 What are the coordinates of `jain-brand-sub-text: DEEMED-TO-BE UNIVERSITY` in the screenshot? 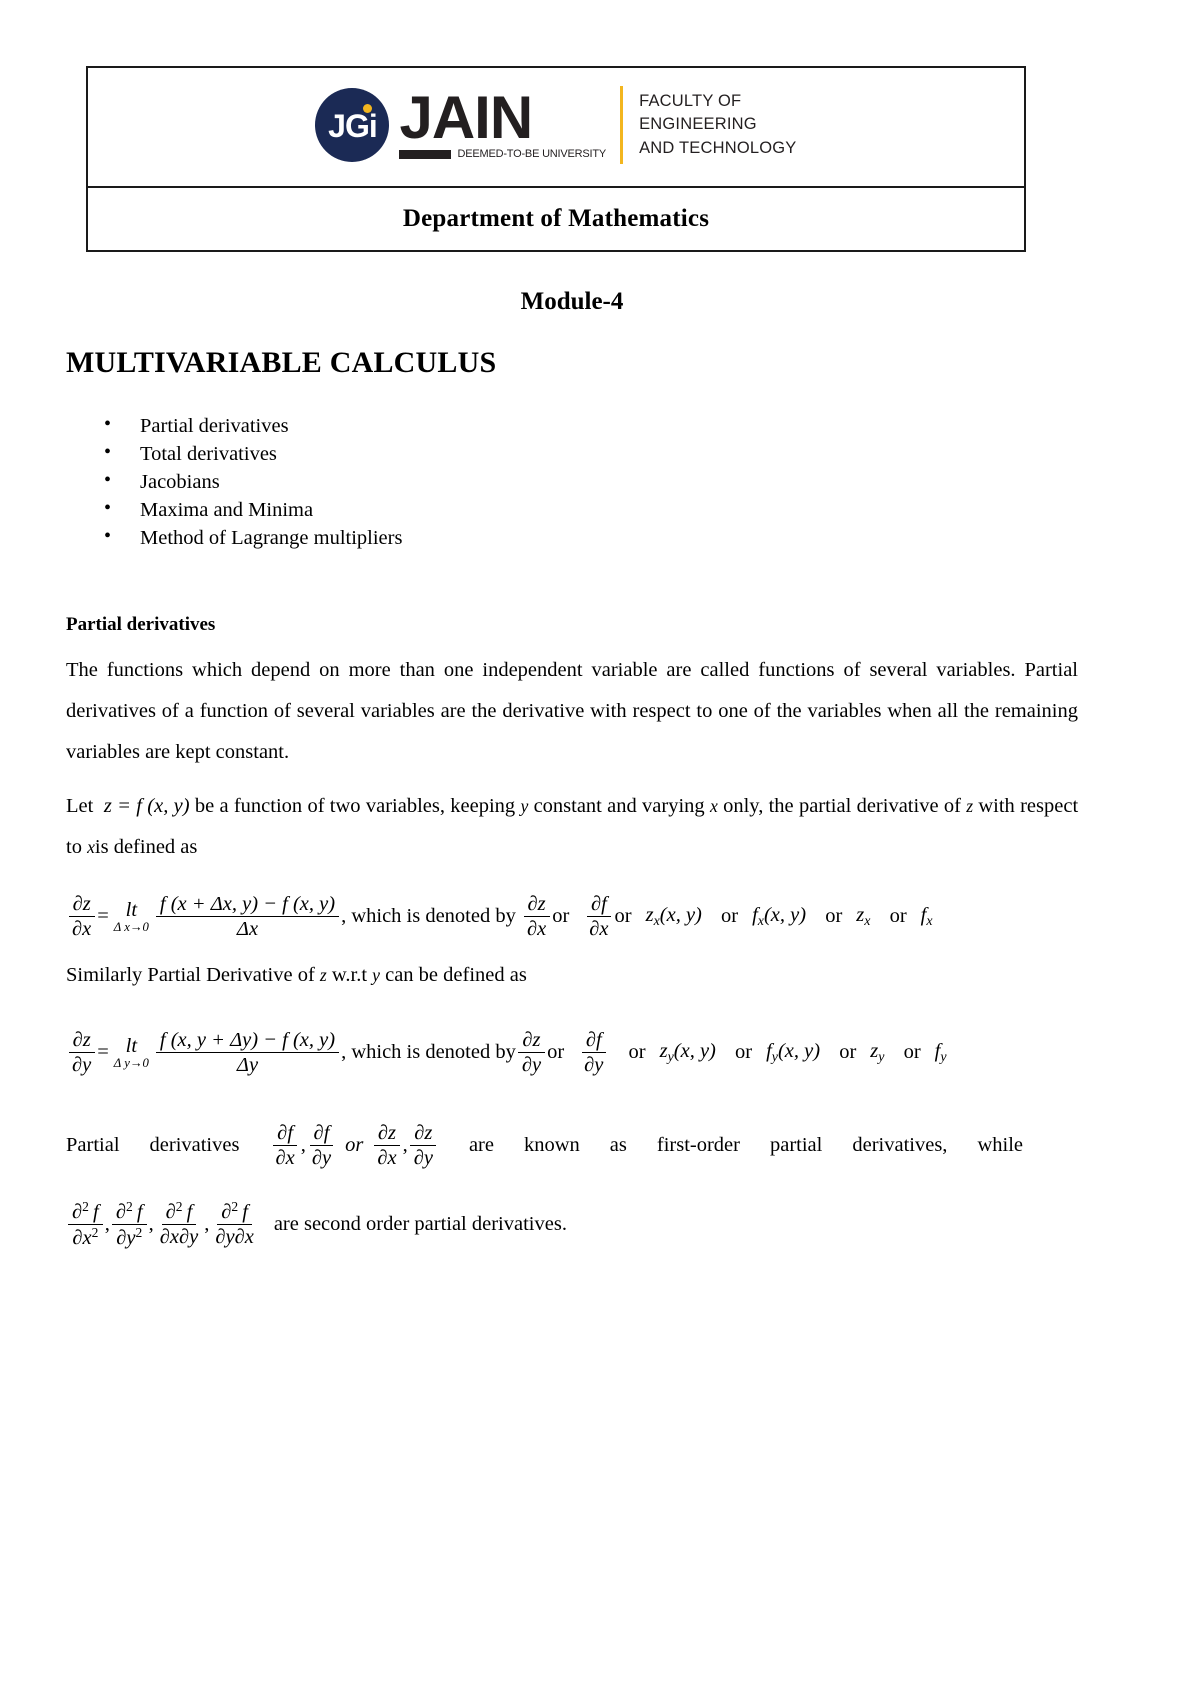 It's located at (532, 154).